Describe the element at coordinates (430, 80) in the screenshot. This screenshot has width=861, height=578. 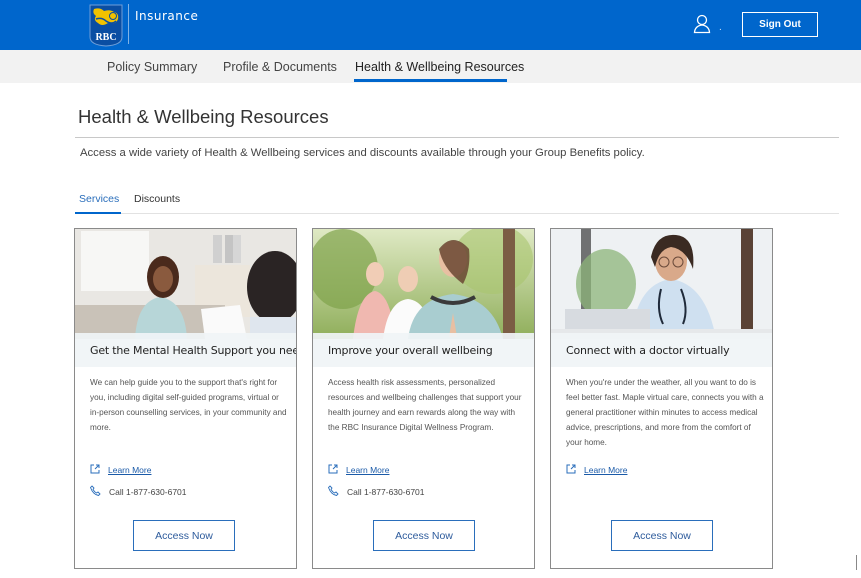
I see `nav-active-indicator` at that location.